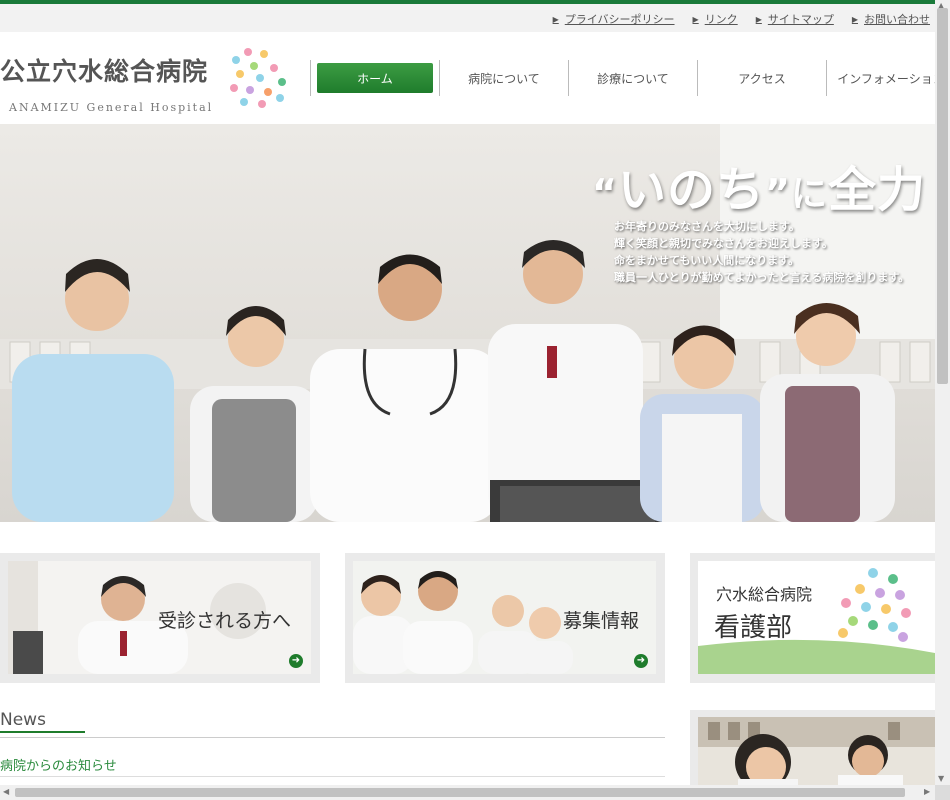 Image resolution: width=950 pixels, height=800 pixels. I want to click on nav-item-medical: 診療について, so click(632, 78).